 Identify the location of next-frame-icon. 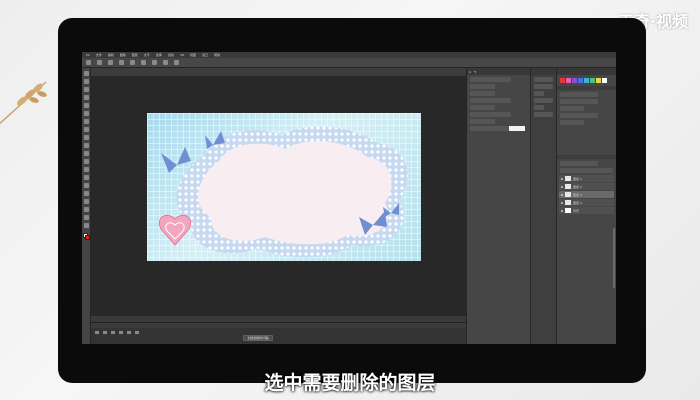
(121, 332).